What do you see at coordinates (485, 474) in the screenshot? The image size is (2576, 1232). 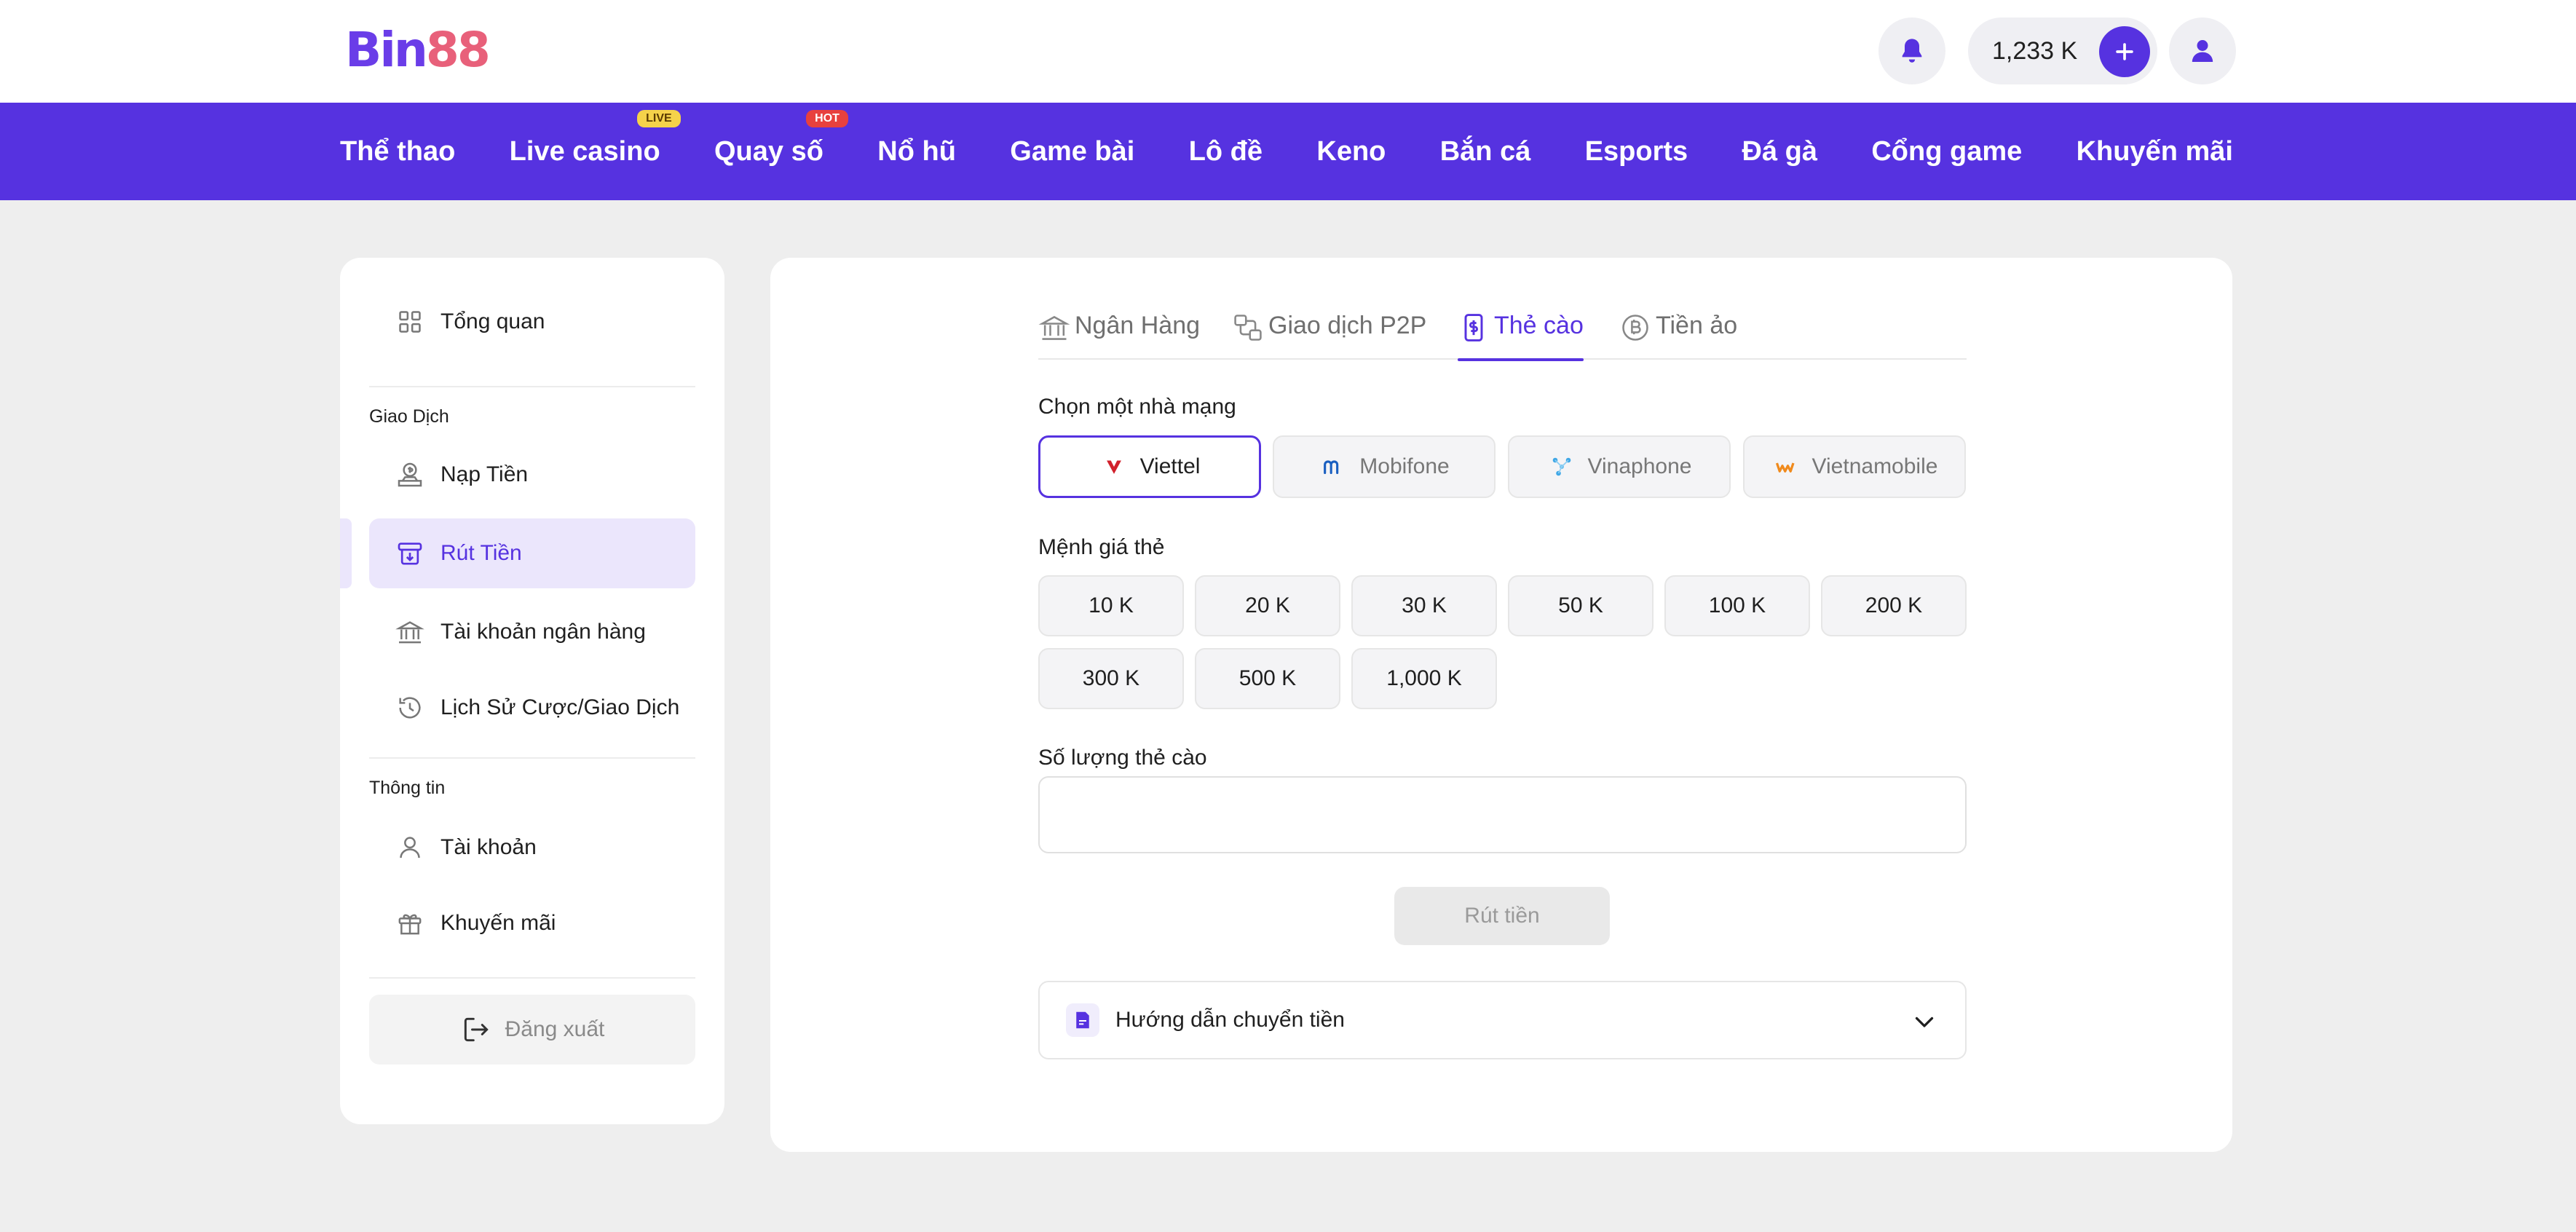 I see `sidebar-item-label: Nạp Tiền` at bounding box center [485, 474].